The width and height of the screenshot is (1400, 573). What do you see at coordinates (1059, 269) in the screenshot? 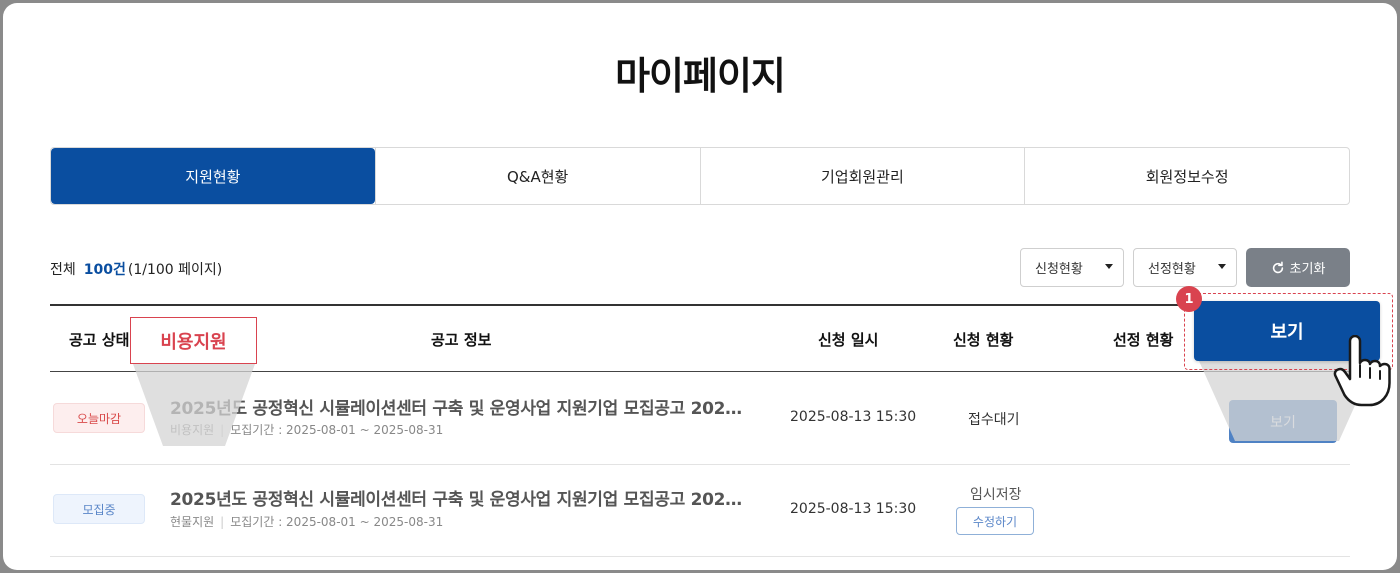
I see `apply-status-value: 신청현황` at bounding box center [1059, 269].